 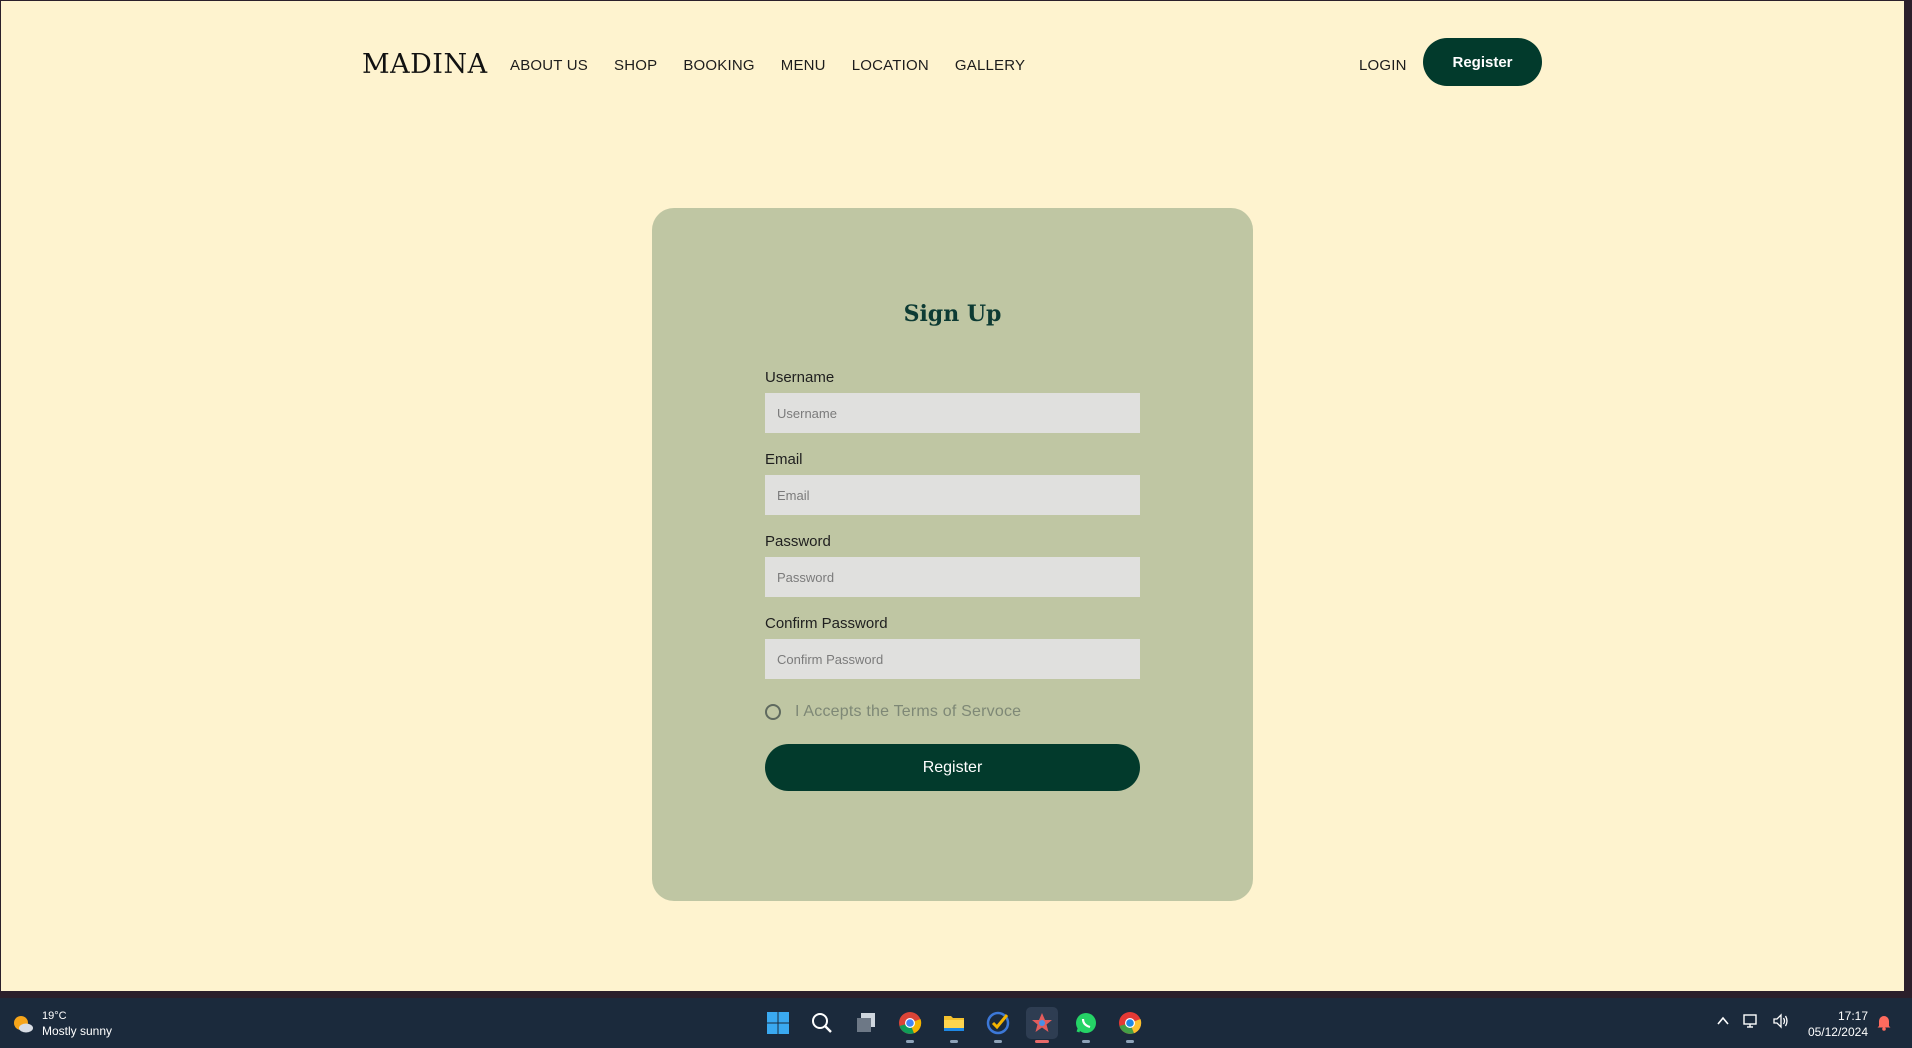 I want to click on notification-bell-icon, so click(x=1884, y=1022).